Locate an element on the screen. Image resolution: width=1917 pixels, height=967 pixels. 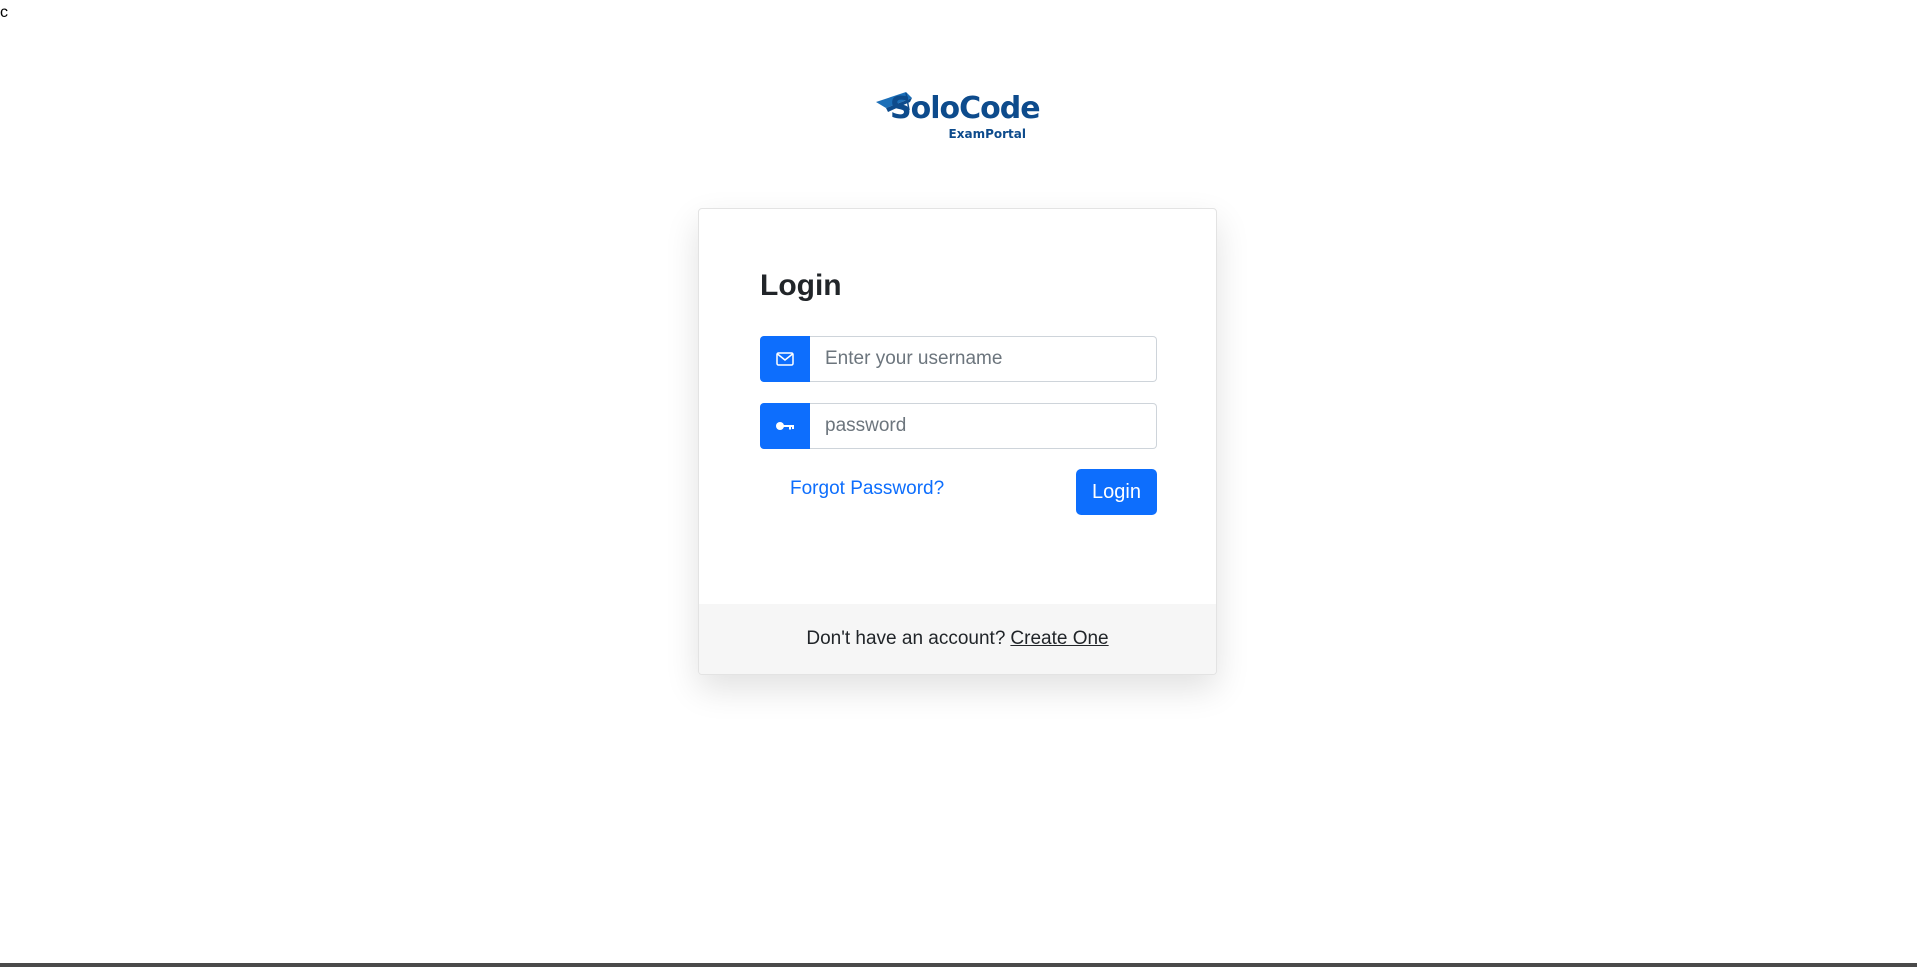
key-icon is located at coordinates (785, 426).